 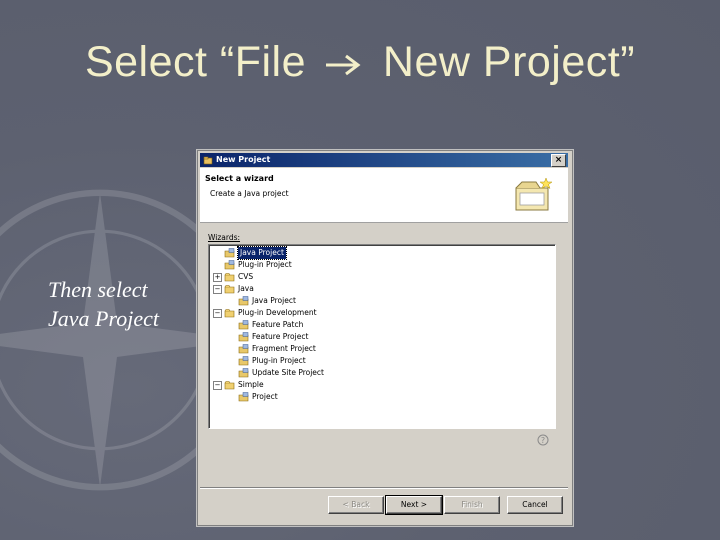 What do you see at coordinates (343, 64) in the screenshot?
I see `arrow-right-icon` at bounding box center [343, 64].